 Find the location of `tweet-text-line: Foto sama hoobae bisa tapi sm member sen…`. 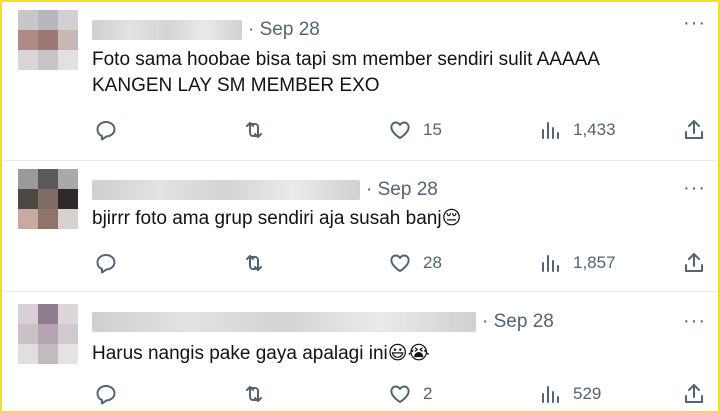

tweet-text-line: Foto sama hoobae bisa tapi sm member sen… is located at coordinates (346, 59).